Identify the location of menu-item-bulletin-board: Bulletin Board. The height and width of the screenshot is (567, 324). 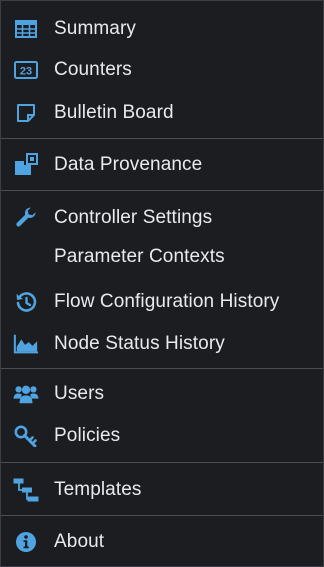
(162, 113).